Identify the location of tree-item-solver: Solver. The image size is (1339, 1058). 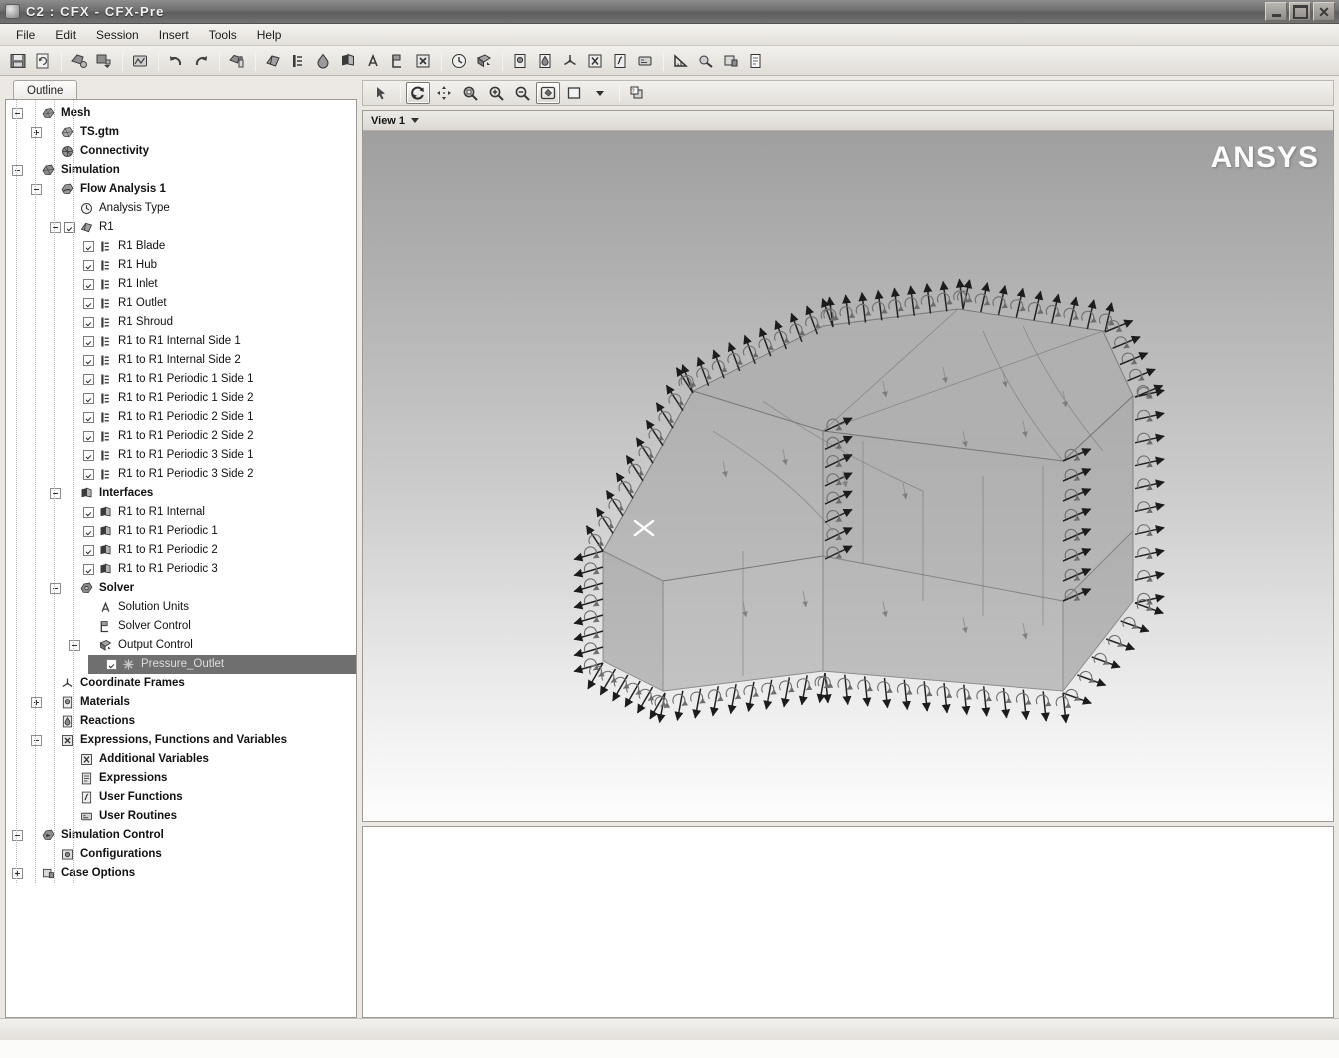
(181, 588).